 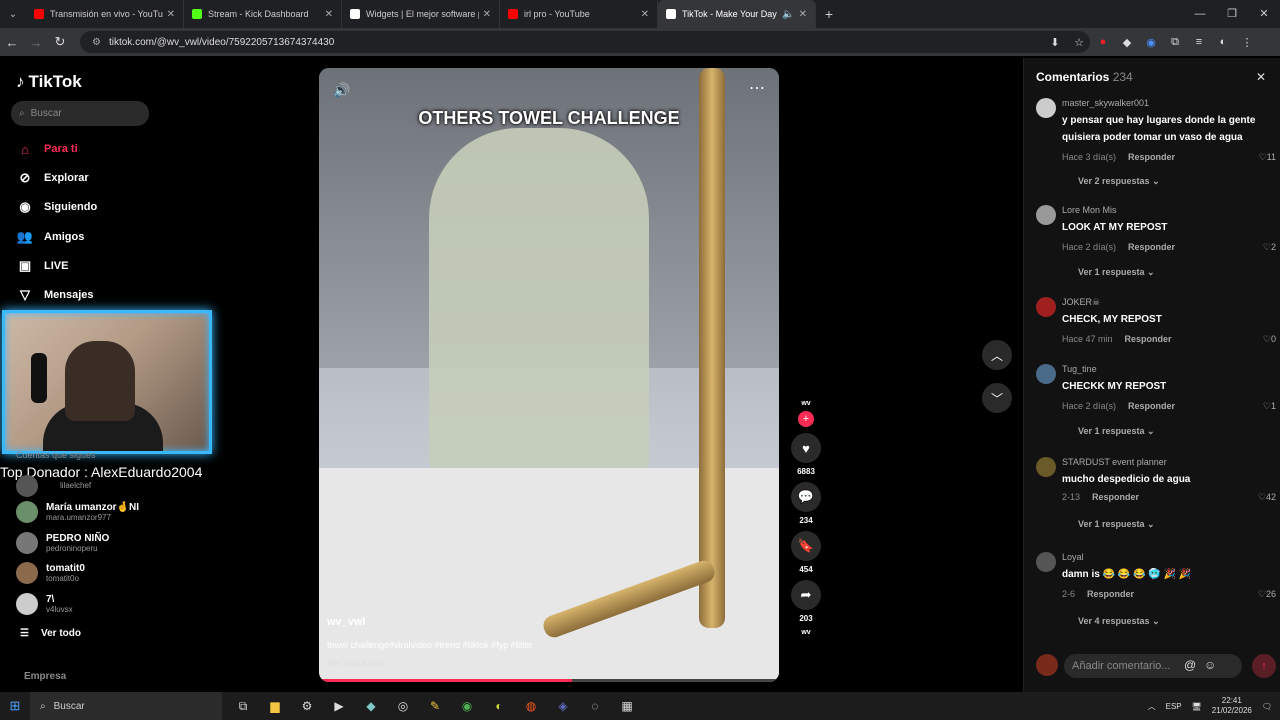 What do you see at coordinates (55, 295) in the screenshot?
I see `nav-mensajes: ▽ Mensajes` at bounding box center [55, 295].